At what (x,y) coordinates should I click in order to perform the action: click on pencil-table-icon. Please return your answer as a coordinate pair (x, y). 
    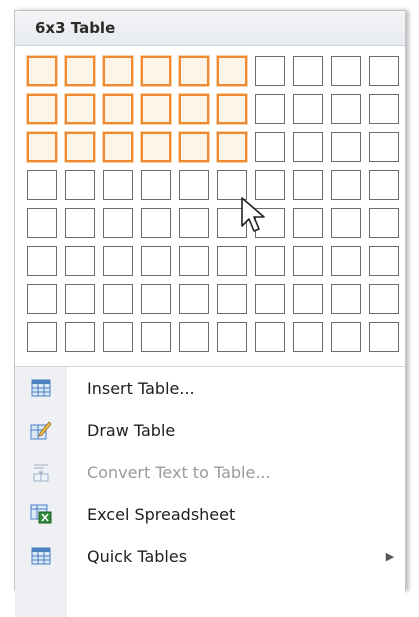
    Looking at the image, I should click on (41, 430).